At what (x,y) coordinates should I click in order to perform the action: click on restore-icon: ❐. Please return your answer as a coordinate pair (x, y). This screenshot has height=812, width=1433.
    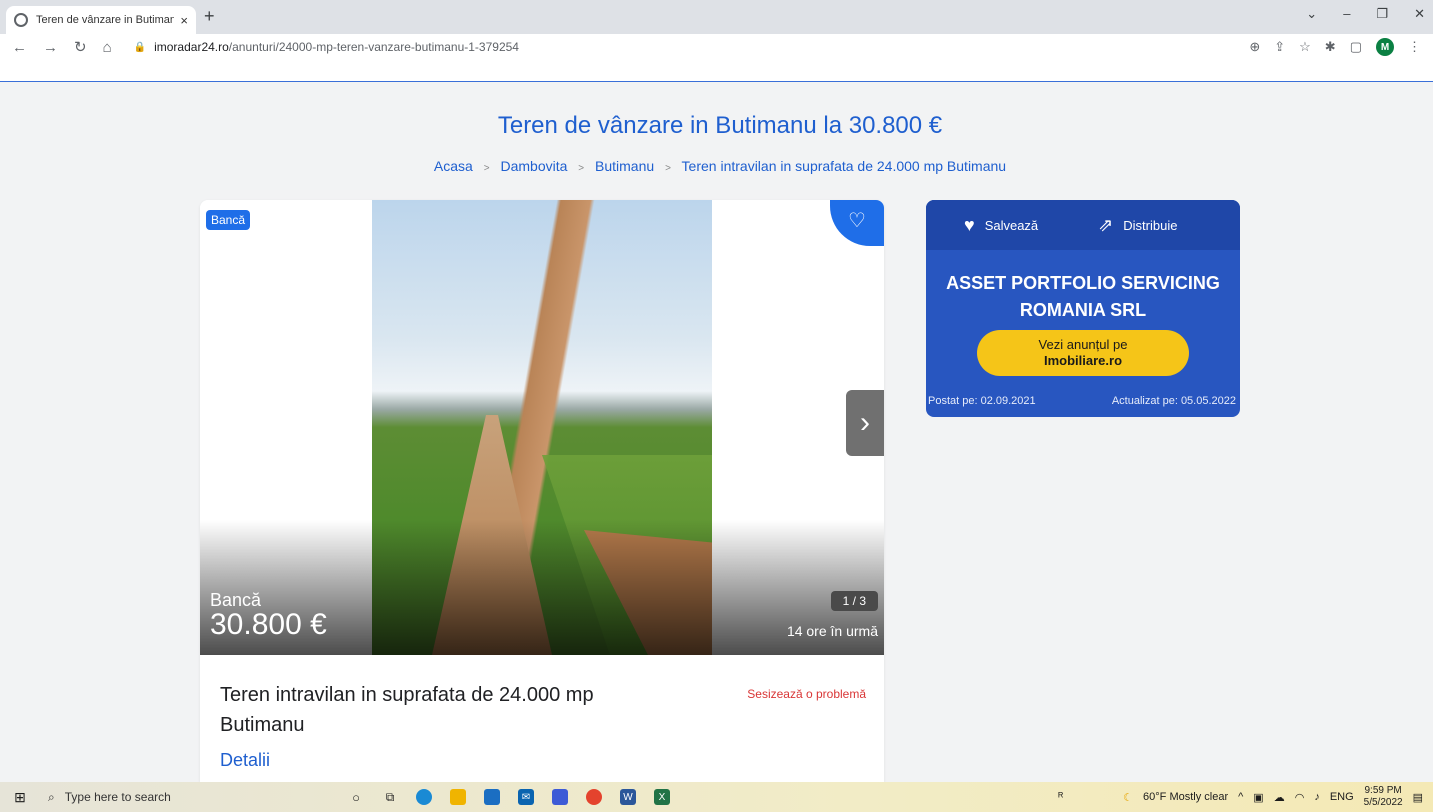
    Looking at the image, I should click on (1382, 14).